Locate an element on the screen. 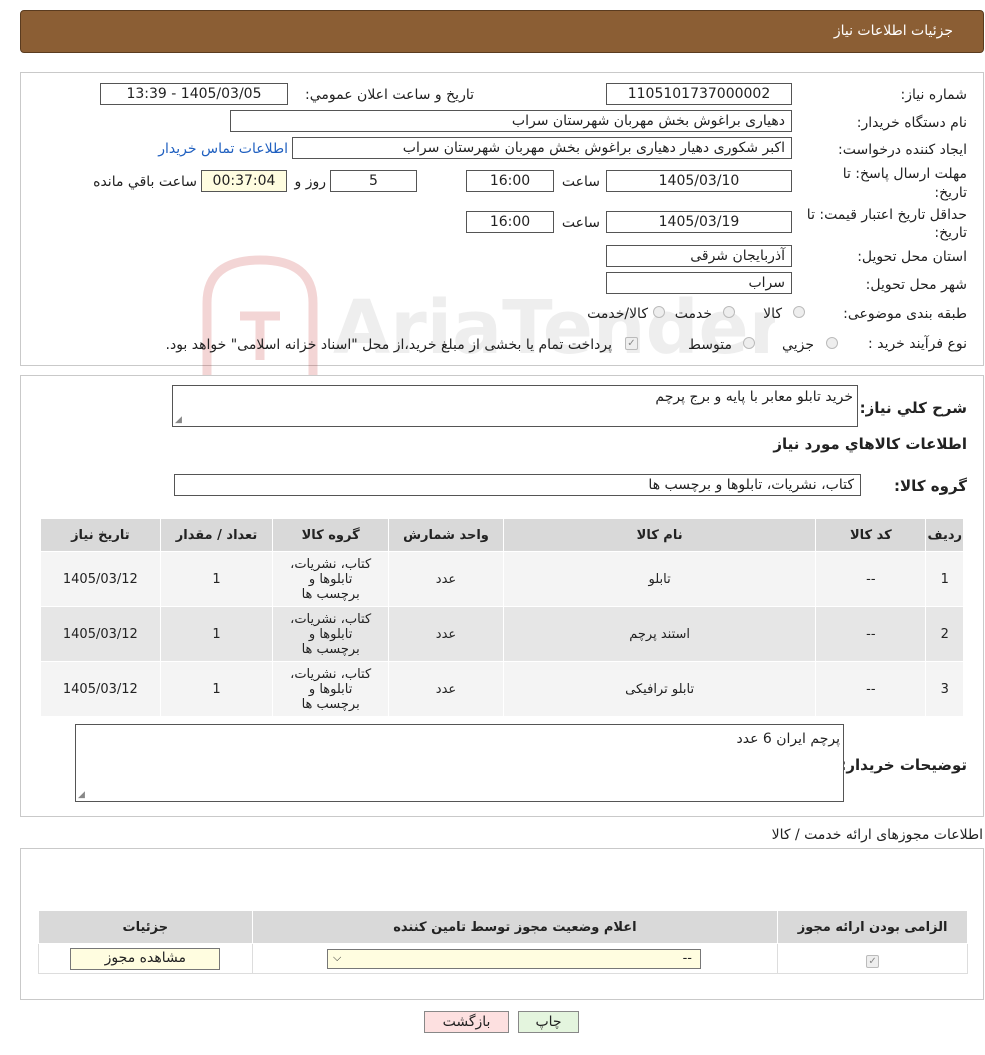  permit-required-checkbox: ✓ is located at coordinates (873, 961).